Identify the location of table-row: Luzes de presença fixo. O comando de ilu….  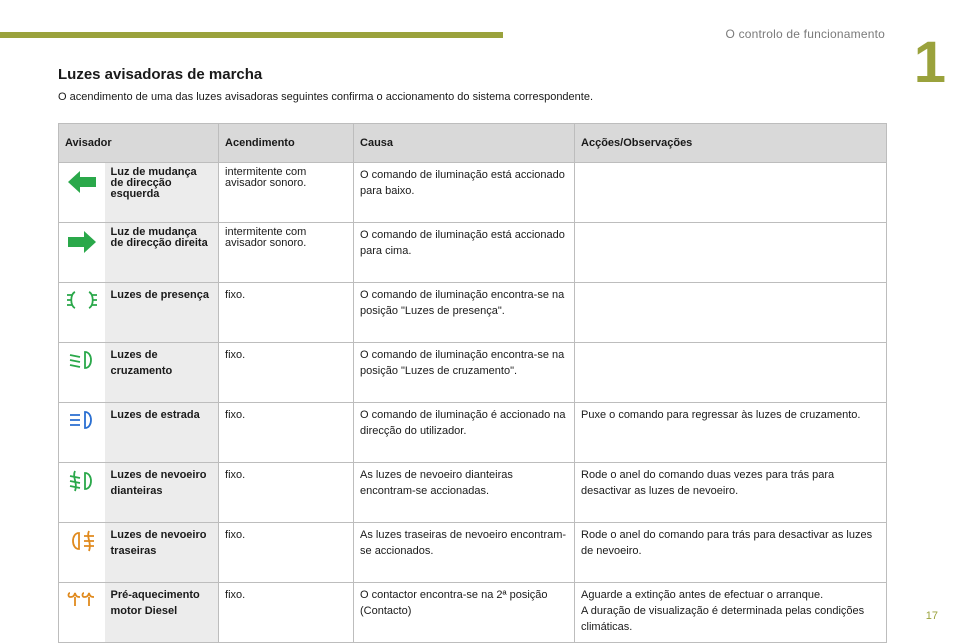
(473, 312).